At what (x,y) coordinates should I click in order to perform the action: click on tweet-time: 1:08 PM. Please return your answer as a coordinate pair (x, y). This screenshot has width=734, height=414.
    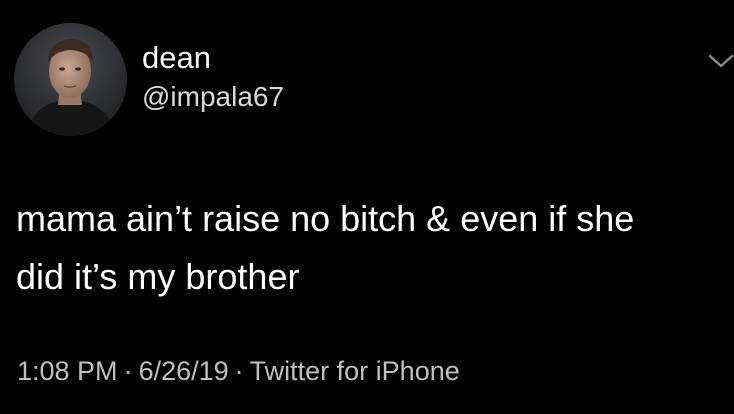
    Looking at the image, I should click on (67, 371).